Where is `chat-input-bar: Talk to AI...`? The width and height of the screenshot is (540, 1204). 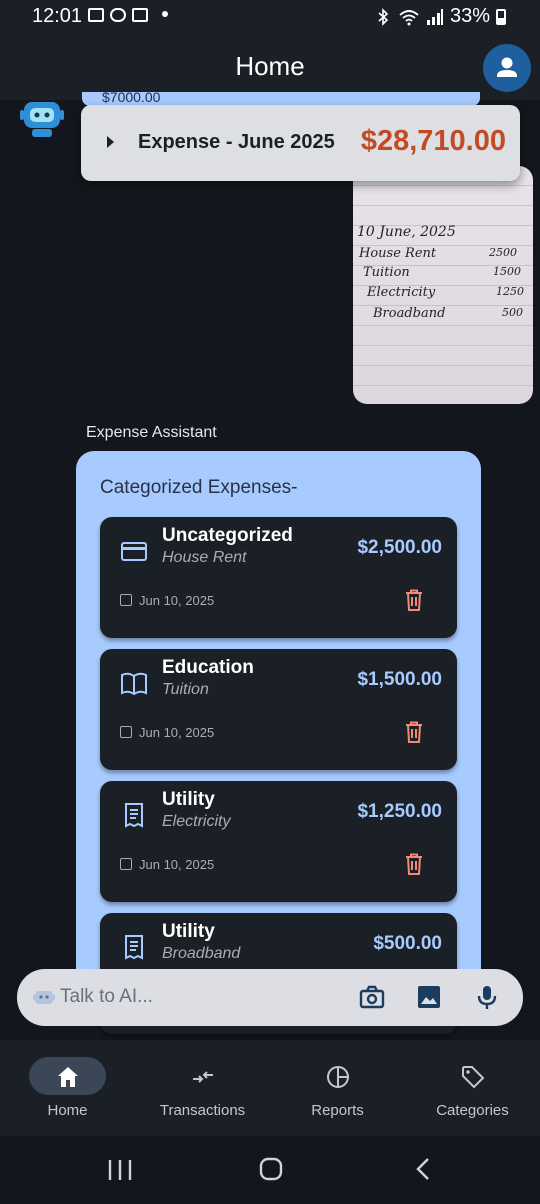 chat-input-bar: Talk to AI... is located at coordinates (270, 997).